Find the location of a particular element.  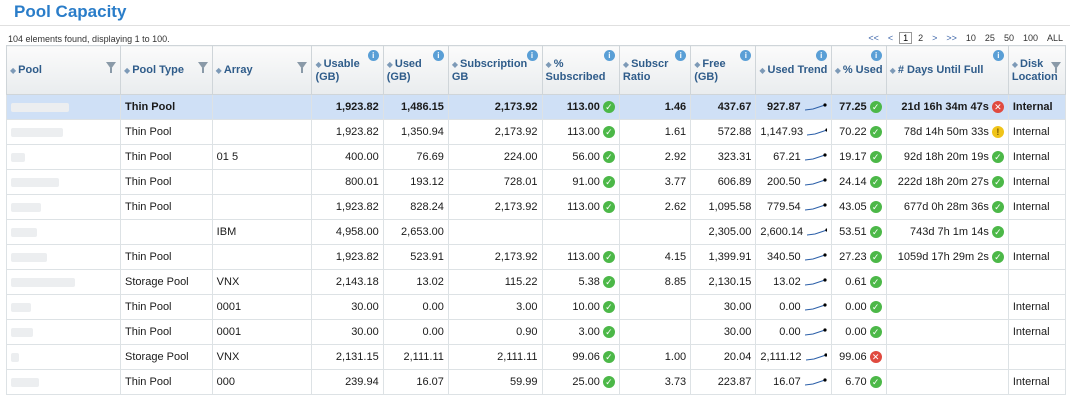

col-pct-subscribed: ◆% Subscribed i is located at coordinates (580, 70).